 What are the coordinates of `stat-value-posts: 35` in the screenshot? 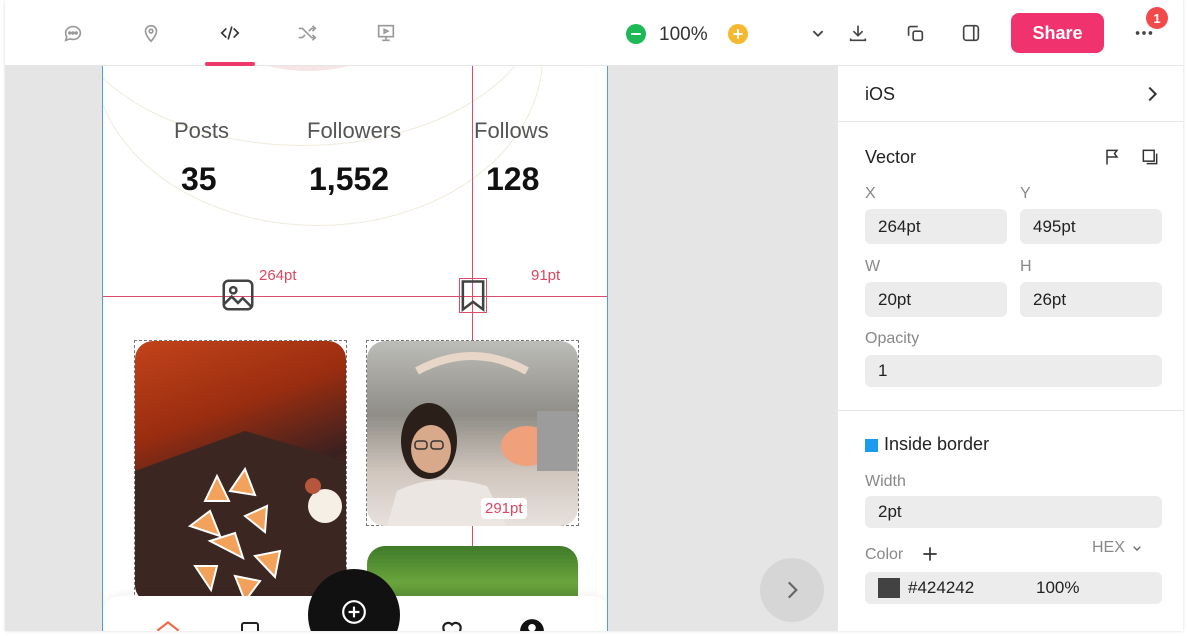 It's located at (199, 179).